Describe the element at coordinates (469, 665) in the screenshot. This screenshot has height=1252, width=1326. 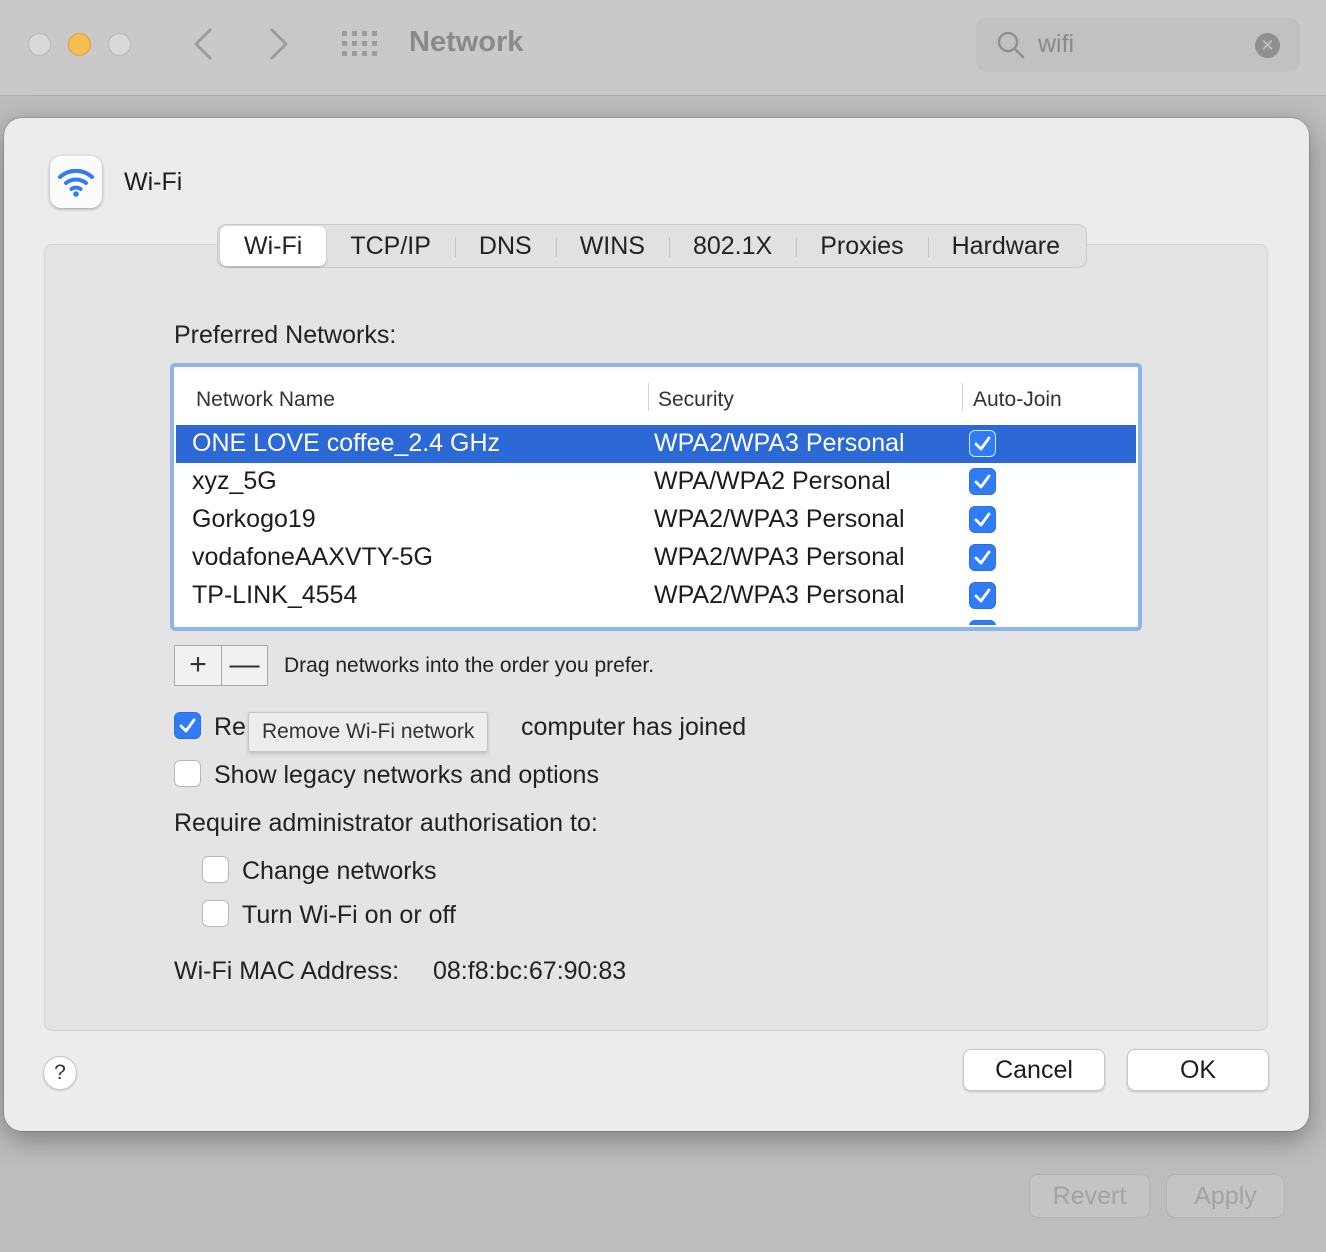
I see `drag-hint: Drag networks into the order you prefer.` at that location.